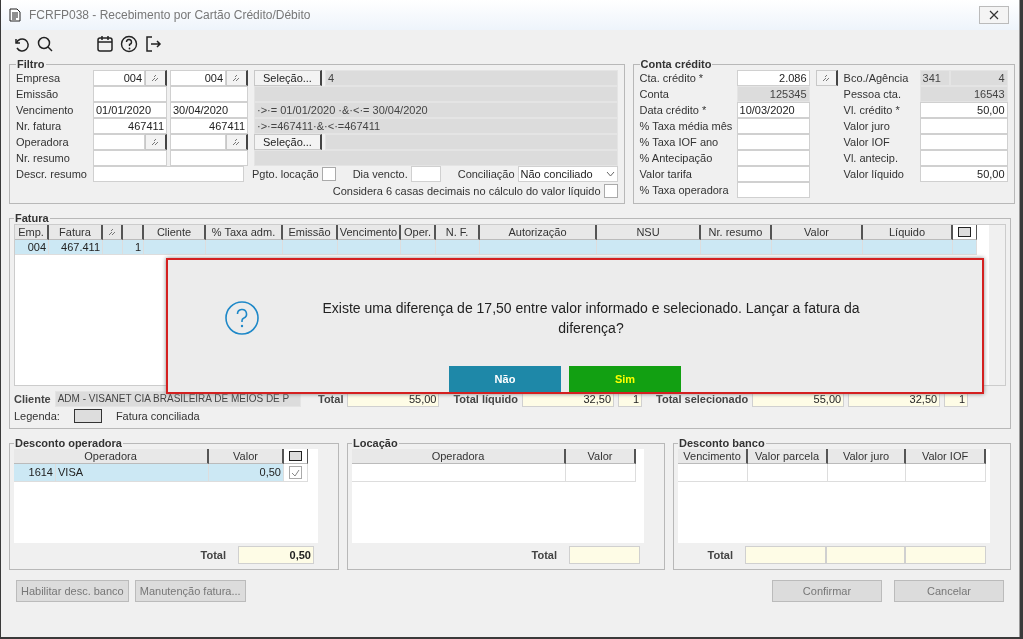 This screenshot has width=1023, height=639. What do you see at coordinates (68, 443) in the screenshot?
I see `group-title: Desconto operadora` at bounding box center [68, 443].